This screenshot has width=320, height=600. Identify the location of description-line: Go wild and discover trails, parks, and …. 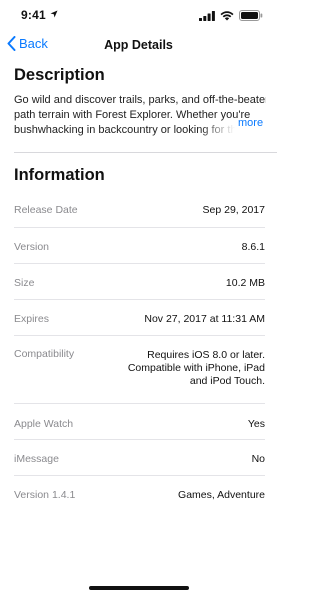
(140, 100).